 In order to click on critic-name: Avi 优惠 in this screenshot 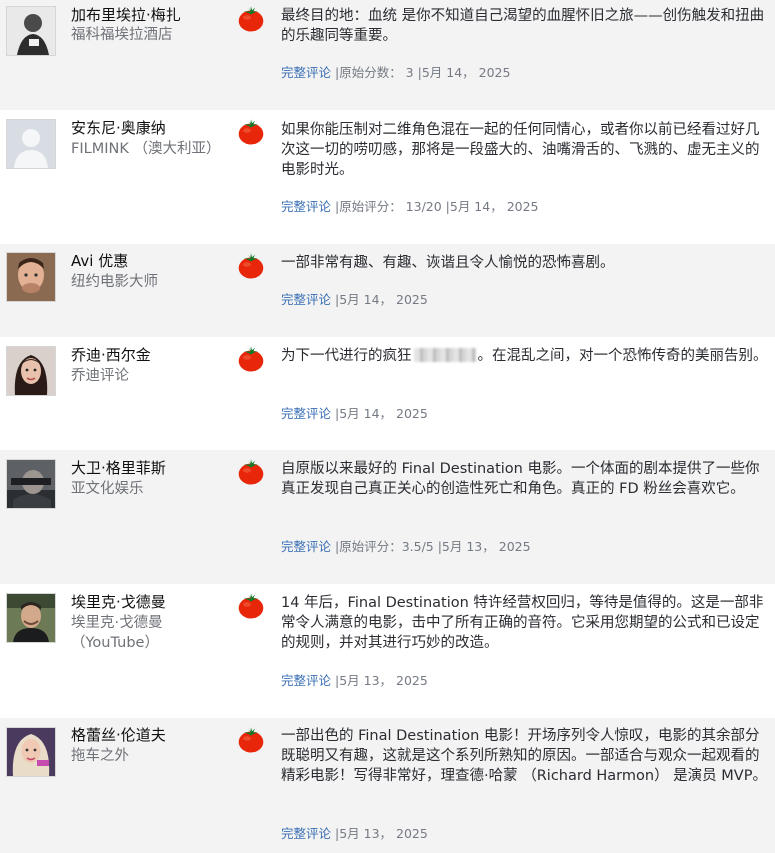, I will do `click(99, 261)`.